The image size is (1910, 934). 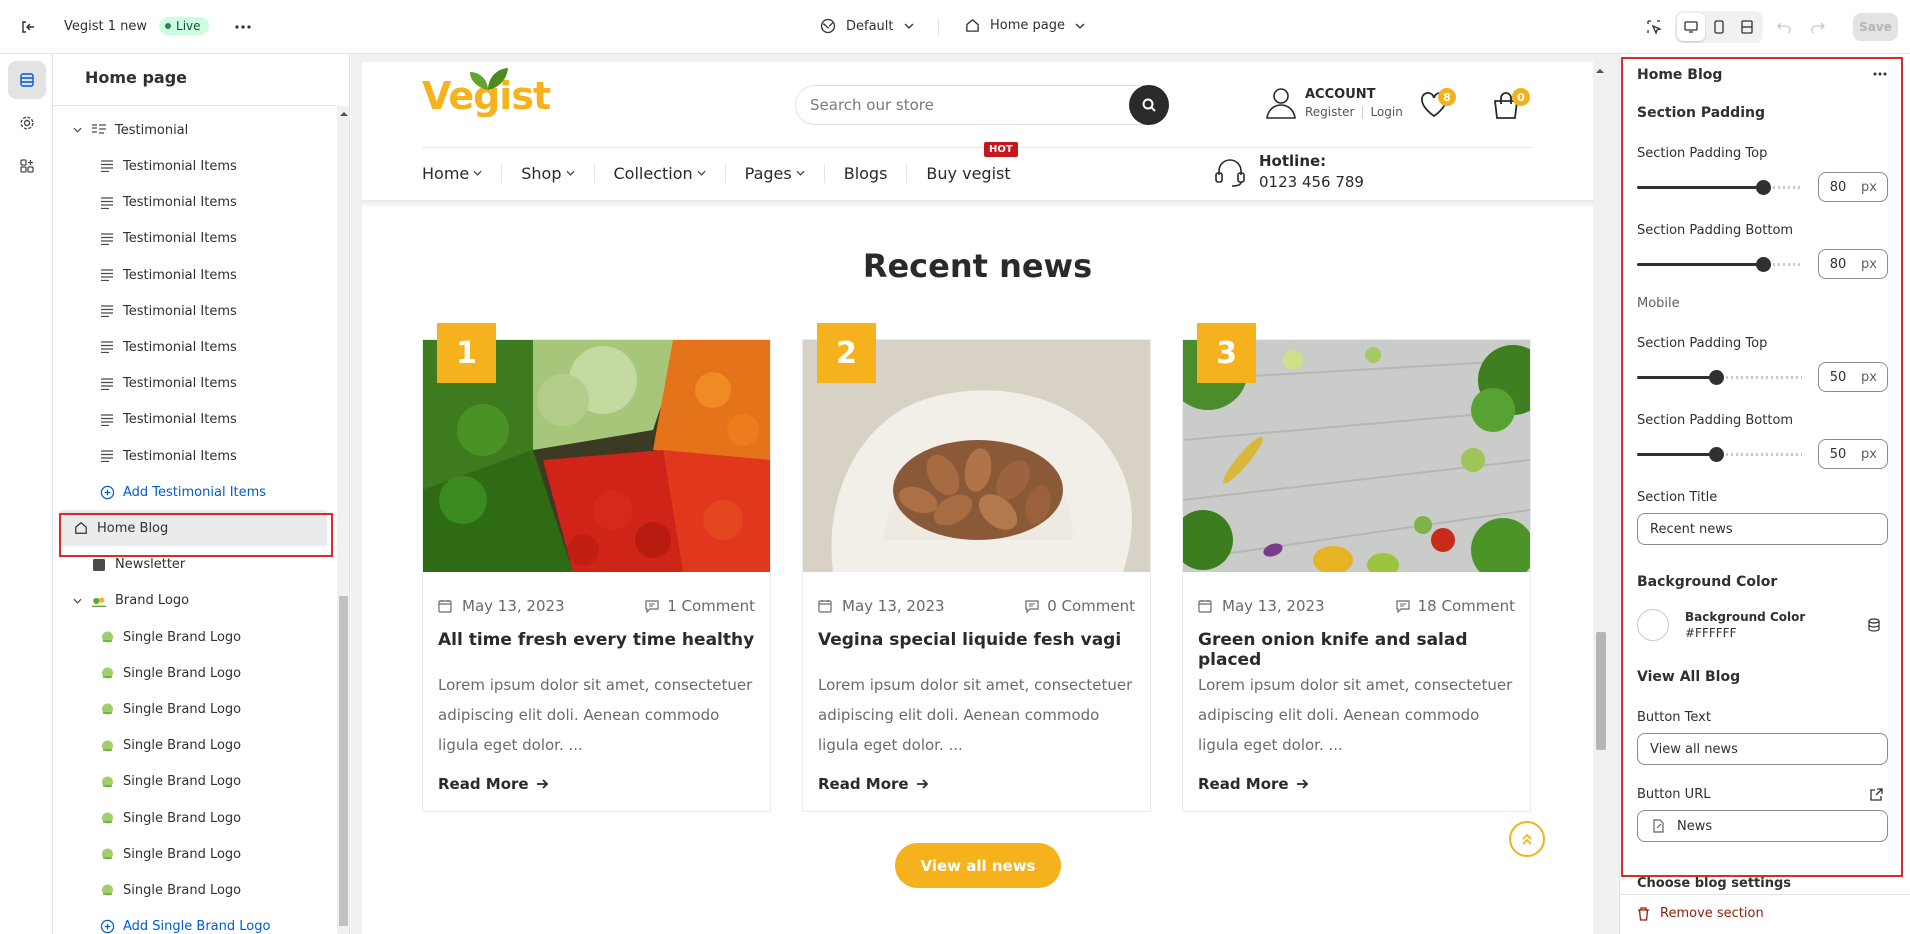 What do you see at coordinates (136, 77) in the screenshot?
I see `sidebar-title: Home page` at bounding box center [136, 77].